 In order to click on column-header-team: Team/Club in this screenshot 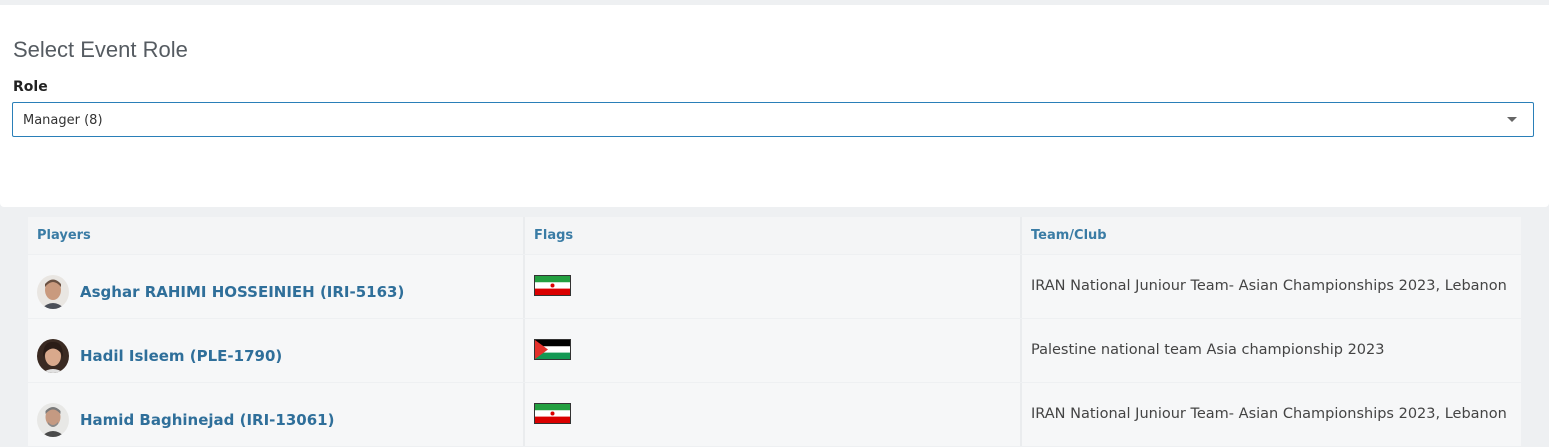, I will do `click(1069, 235)`.